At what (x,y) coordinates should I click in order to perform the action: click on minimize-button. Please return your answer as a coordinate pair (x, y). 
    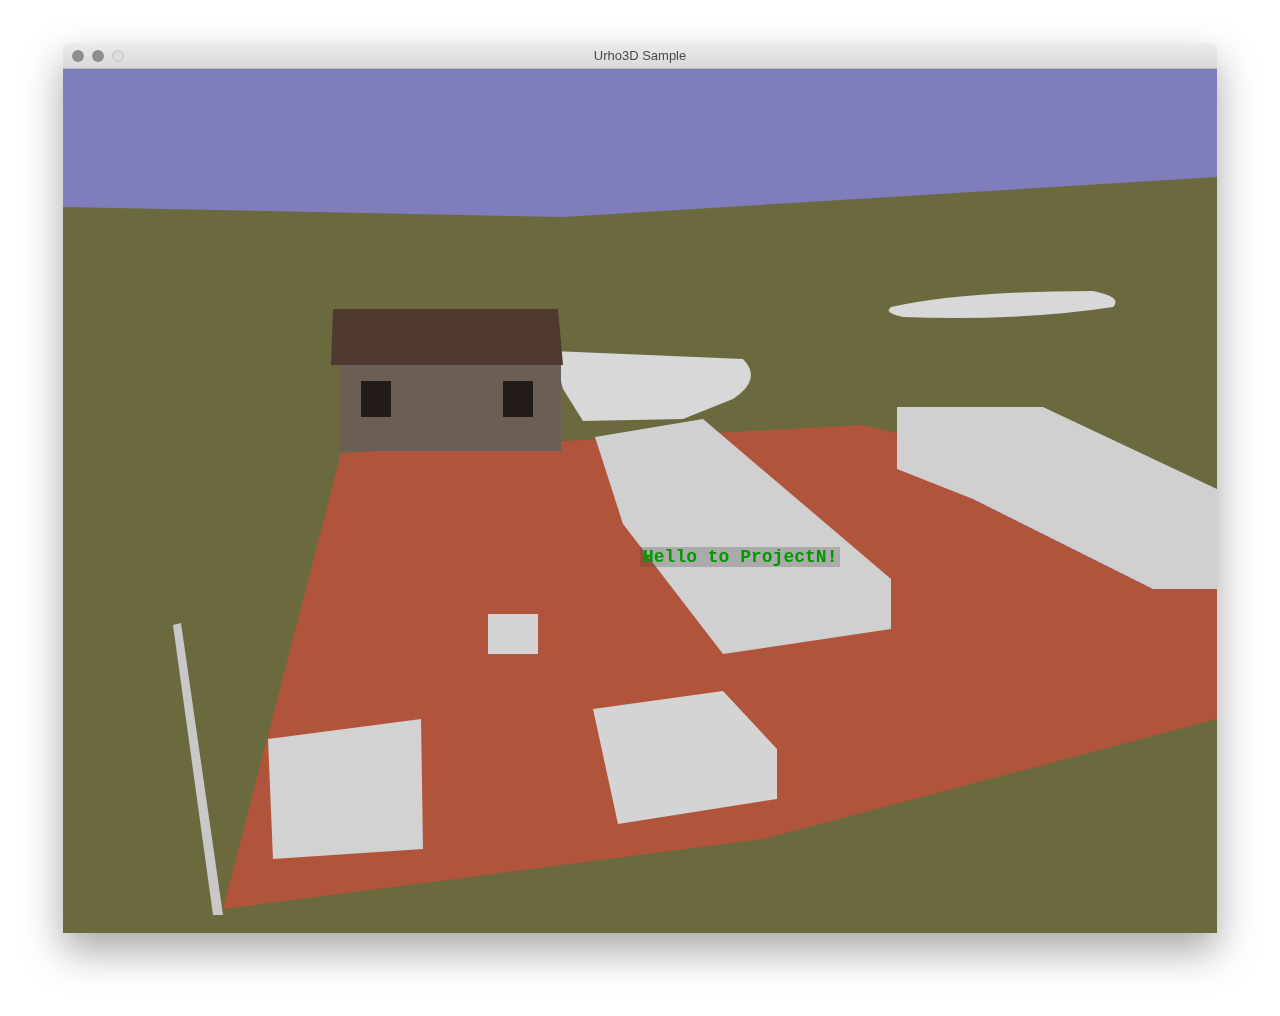
    Looking at the image, I should click on (98, 55).